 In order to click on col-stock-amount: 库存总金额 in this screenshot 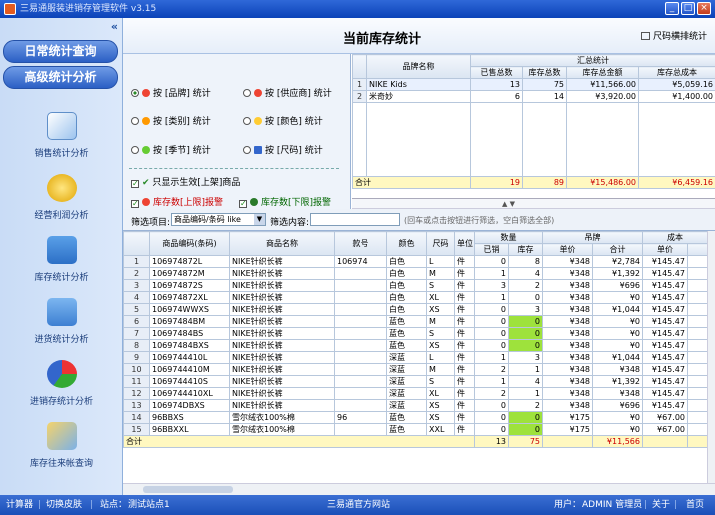, I will do `click(602, 72)`.